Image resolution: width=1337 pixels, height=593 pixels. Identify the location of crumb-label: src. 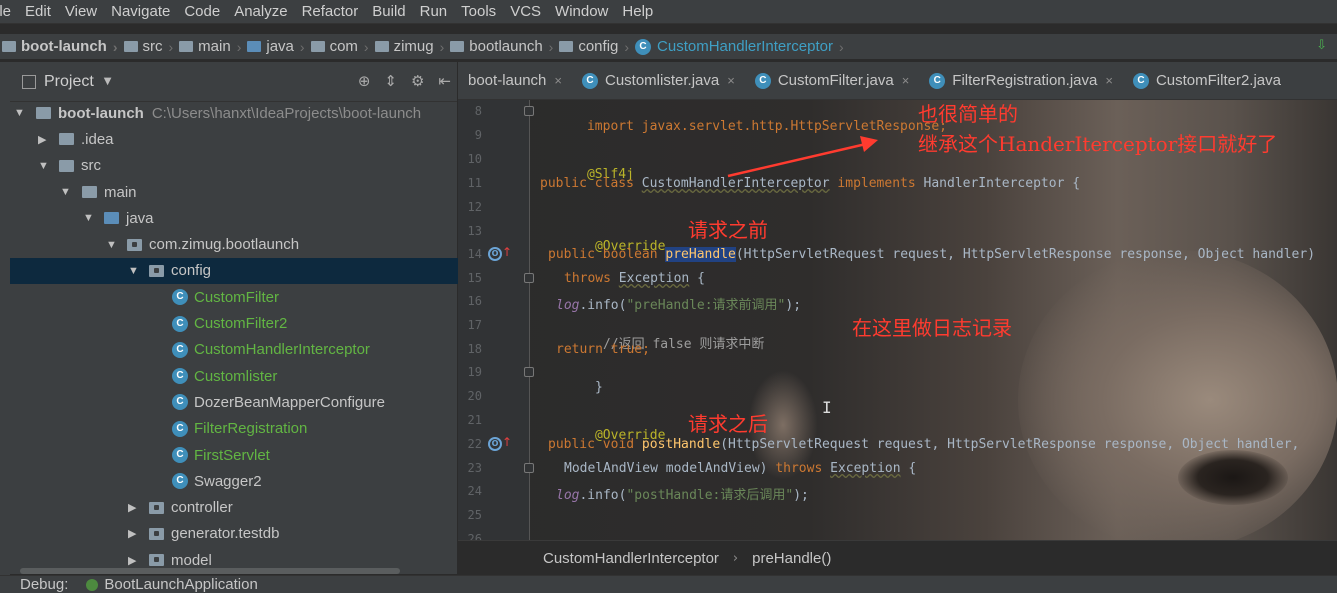
(152, 46).